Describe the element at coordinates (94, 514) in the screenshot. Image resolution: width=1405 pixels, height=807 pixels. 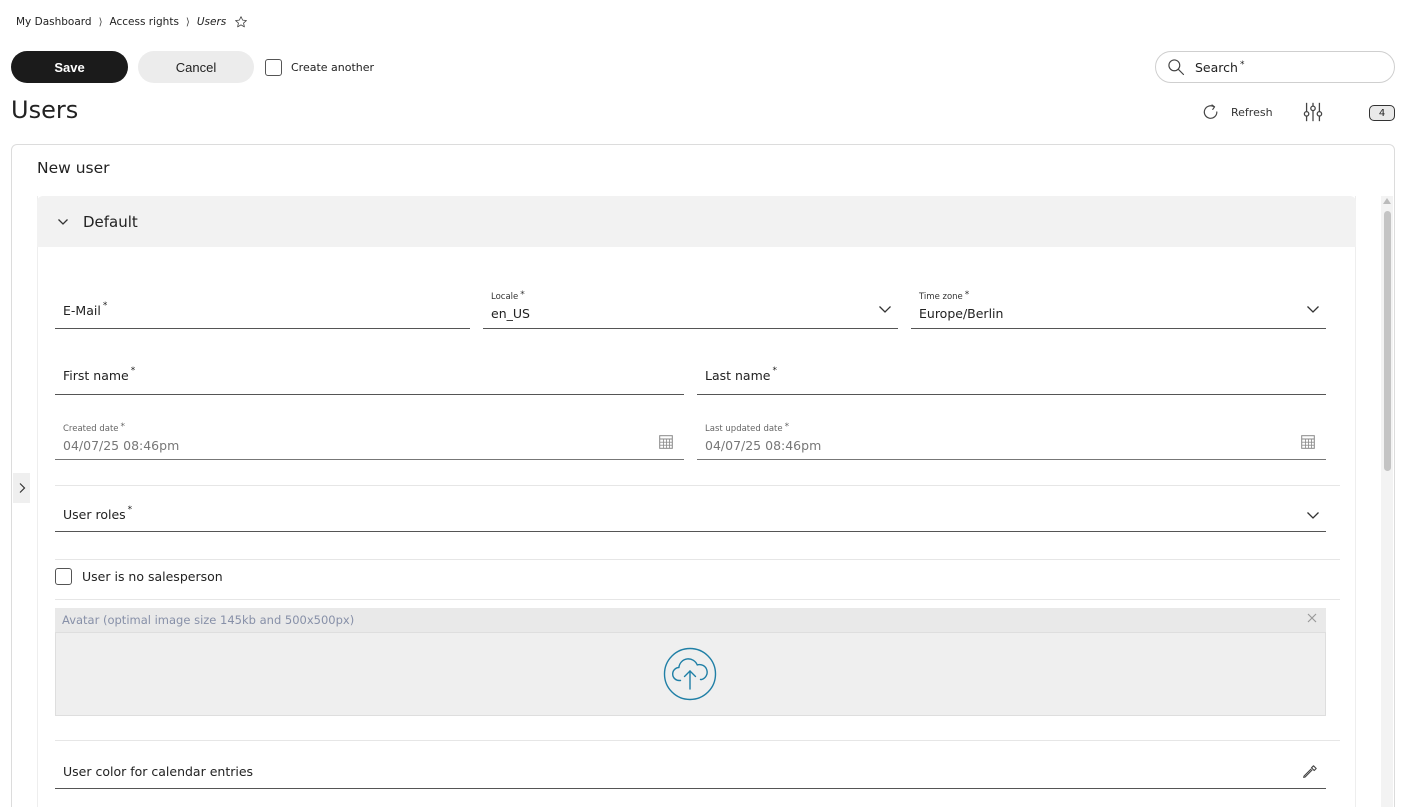
I see `user-roles-label: User roles` at that location.